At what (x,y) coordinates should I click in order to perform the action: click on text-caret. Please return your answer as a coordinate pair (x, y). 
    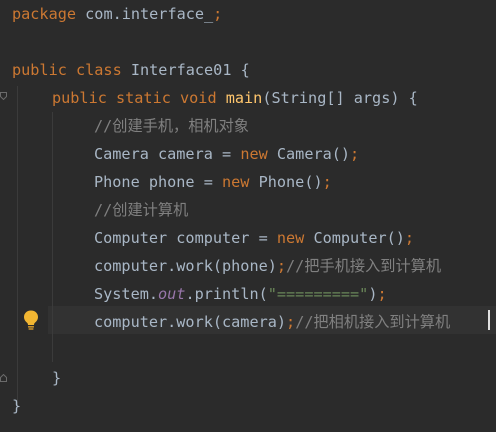
    Looking at the image, I should click on (489, 320).